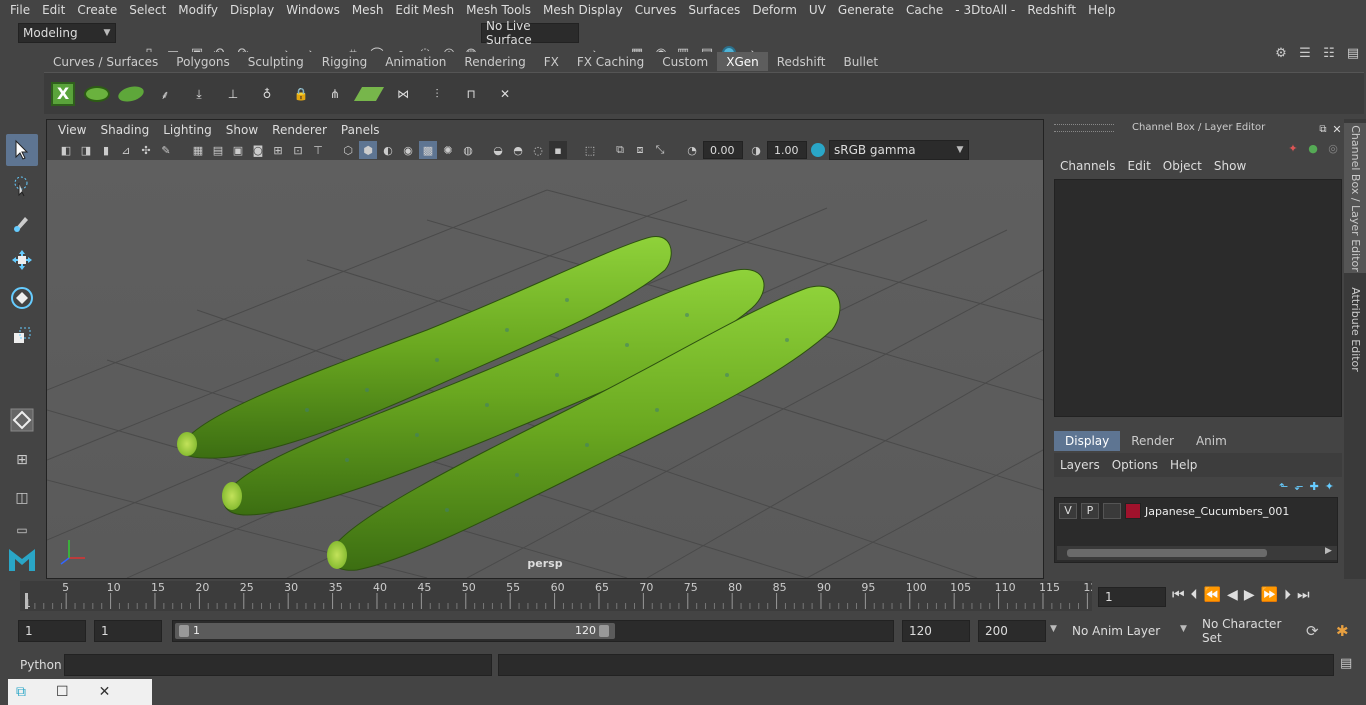 The width and height of the screenshot is (1366, 705). What do you see at coordinates (1068, 511) in the screenshot?
I see `layer-visibility-toggle: V` at bounding box center [1068, 511].